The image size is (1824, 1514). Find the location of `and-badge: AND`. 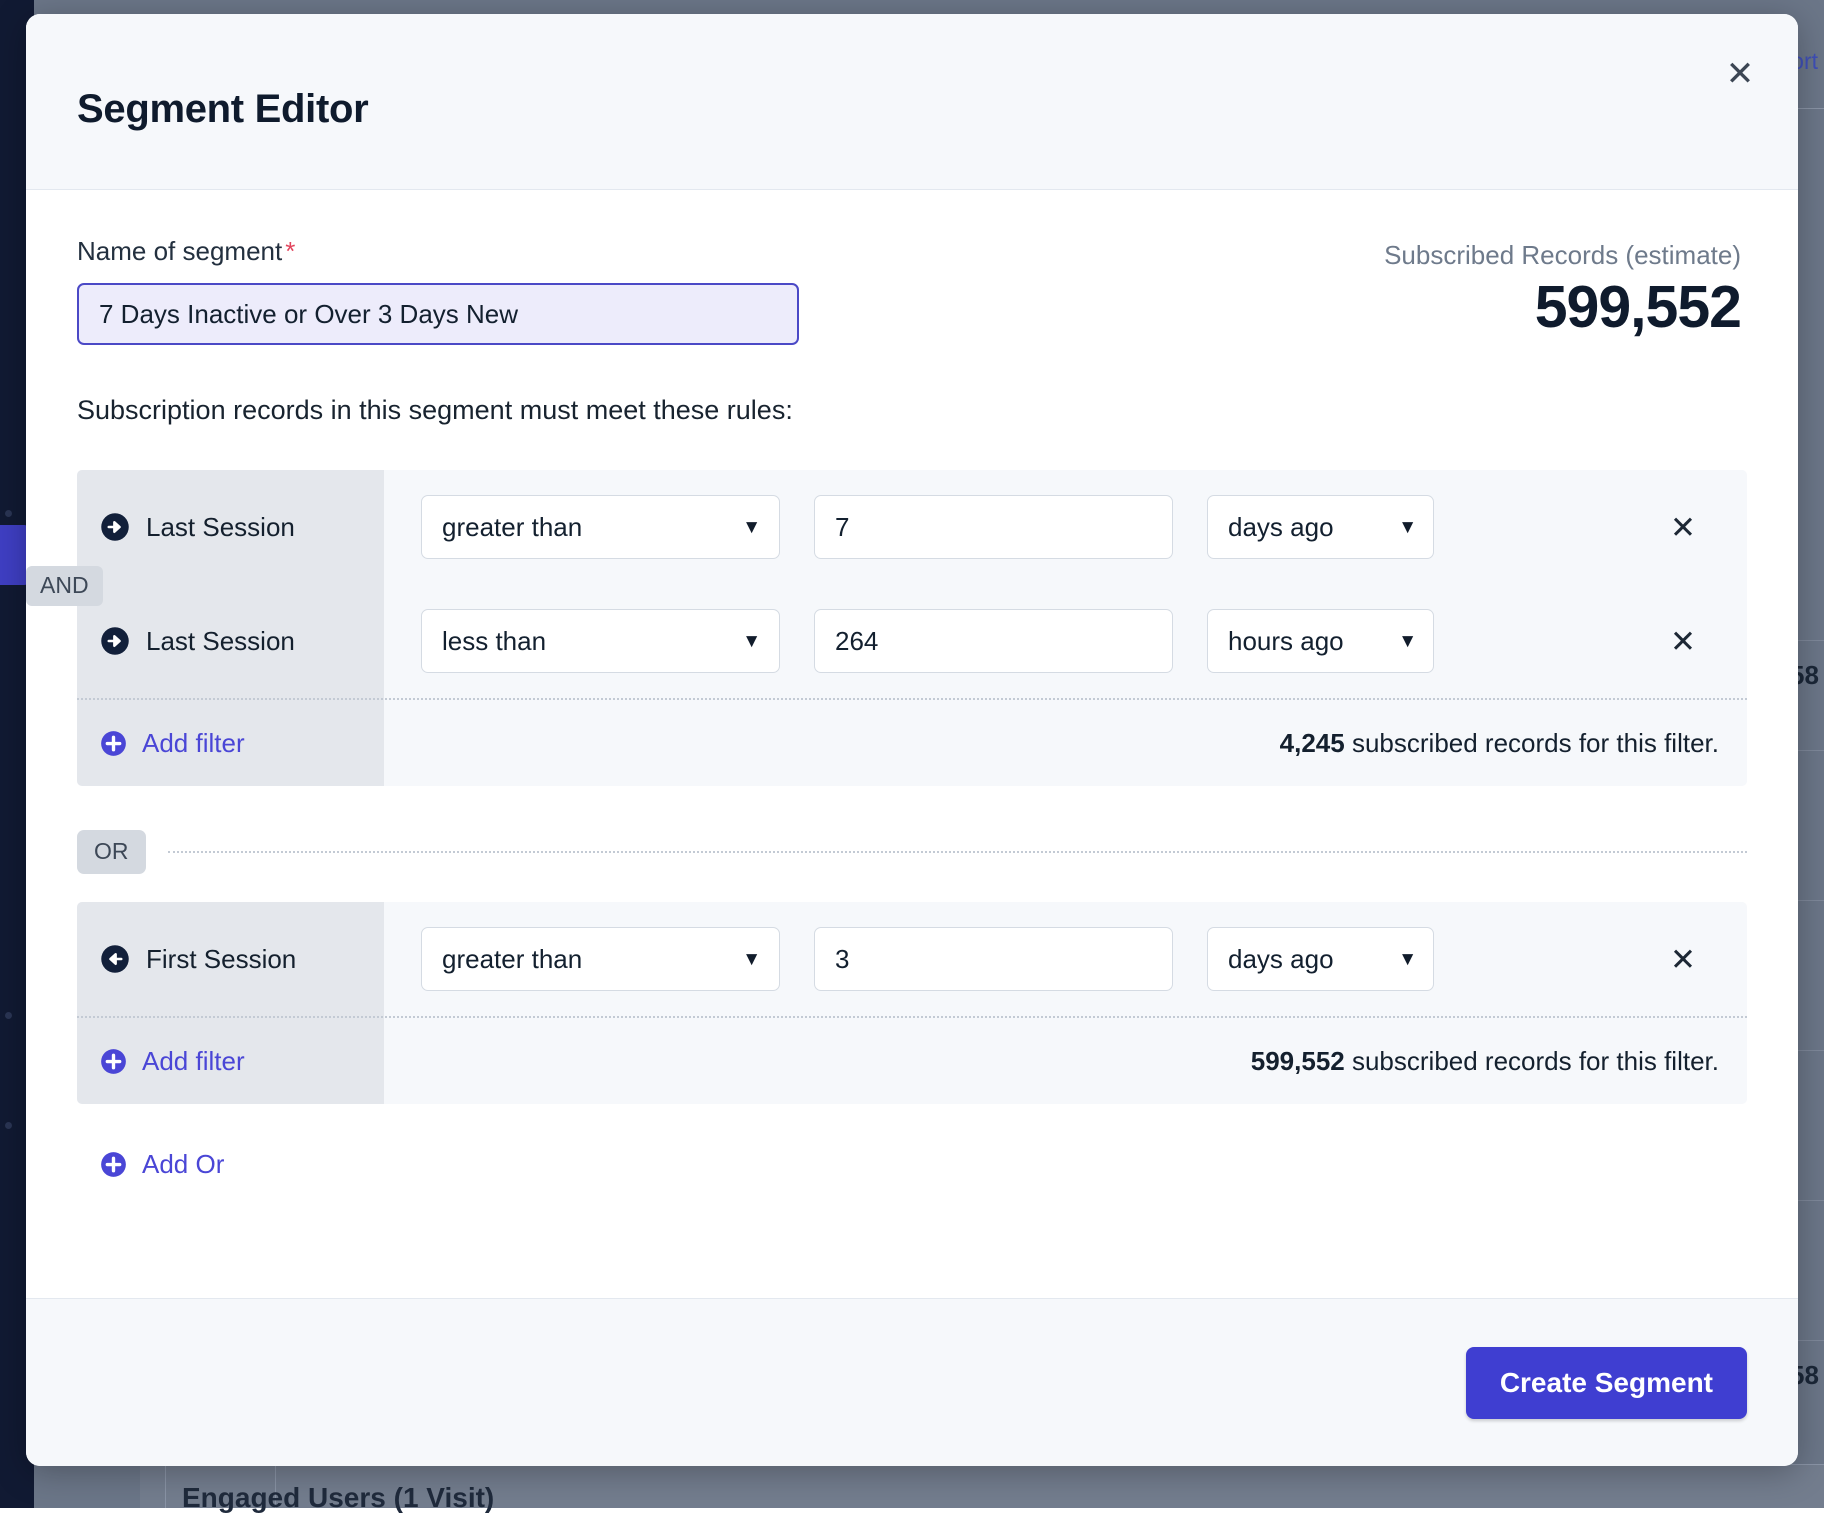

and-badge: AND is located at coordinates (64, 586).